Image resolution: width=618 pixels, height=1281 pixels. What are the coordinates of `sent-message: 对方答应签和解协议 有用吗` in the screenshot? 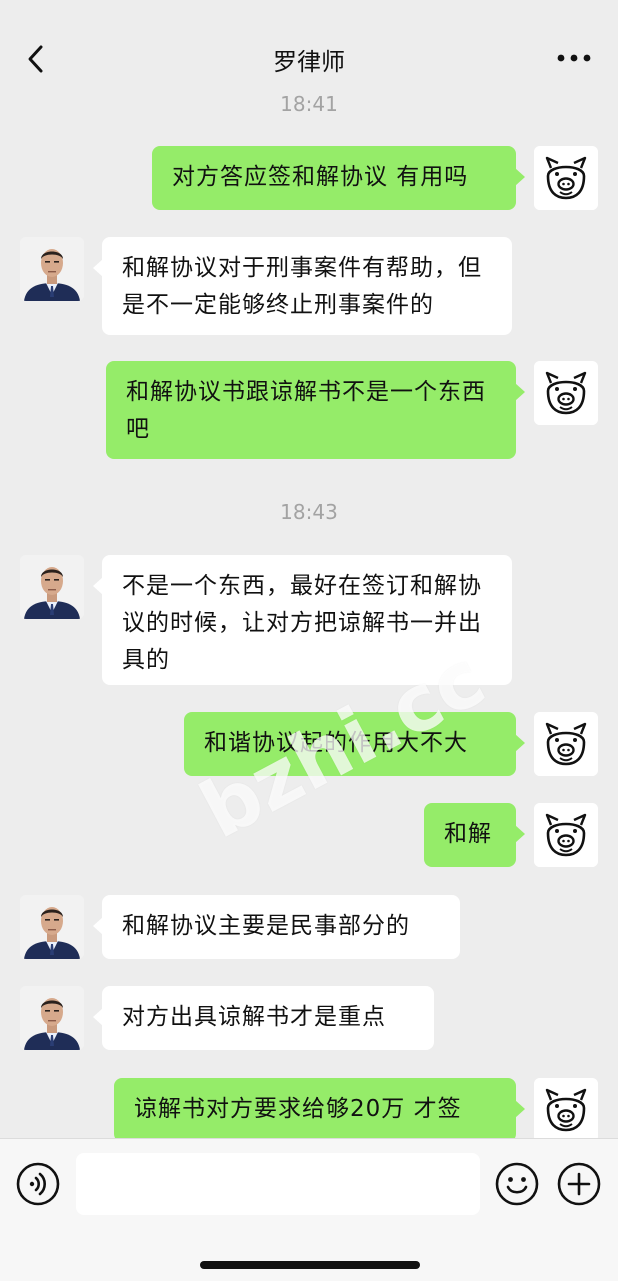 It's located at (338, 178).